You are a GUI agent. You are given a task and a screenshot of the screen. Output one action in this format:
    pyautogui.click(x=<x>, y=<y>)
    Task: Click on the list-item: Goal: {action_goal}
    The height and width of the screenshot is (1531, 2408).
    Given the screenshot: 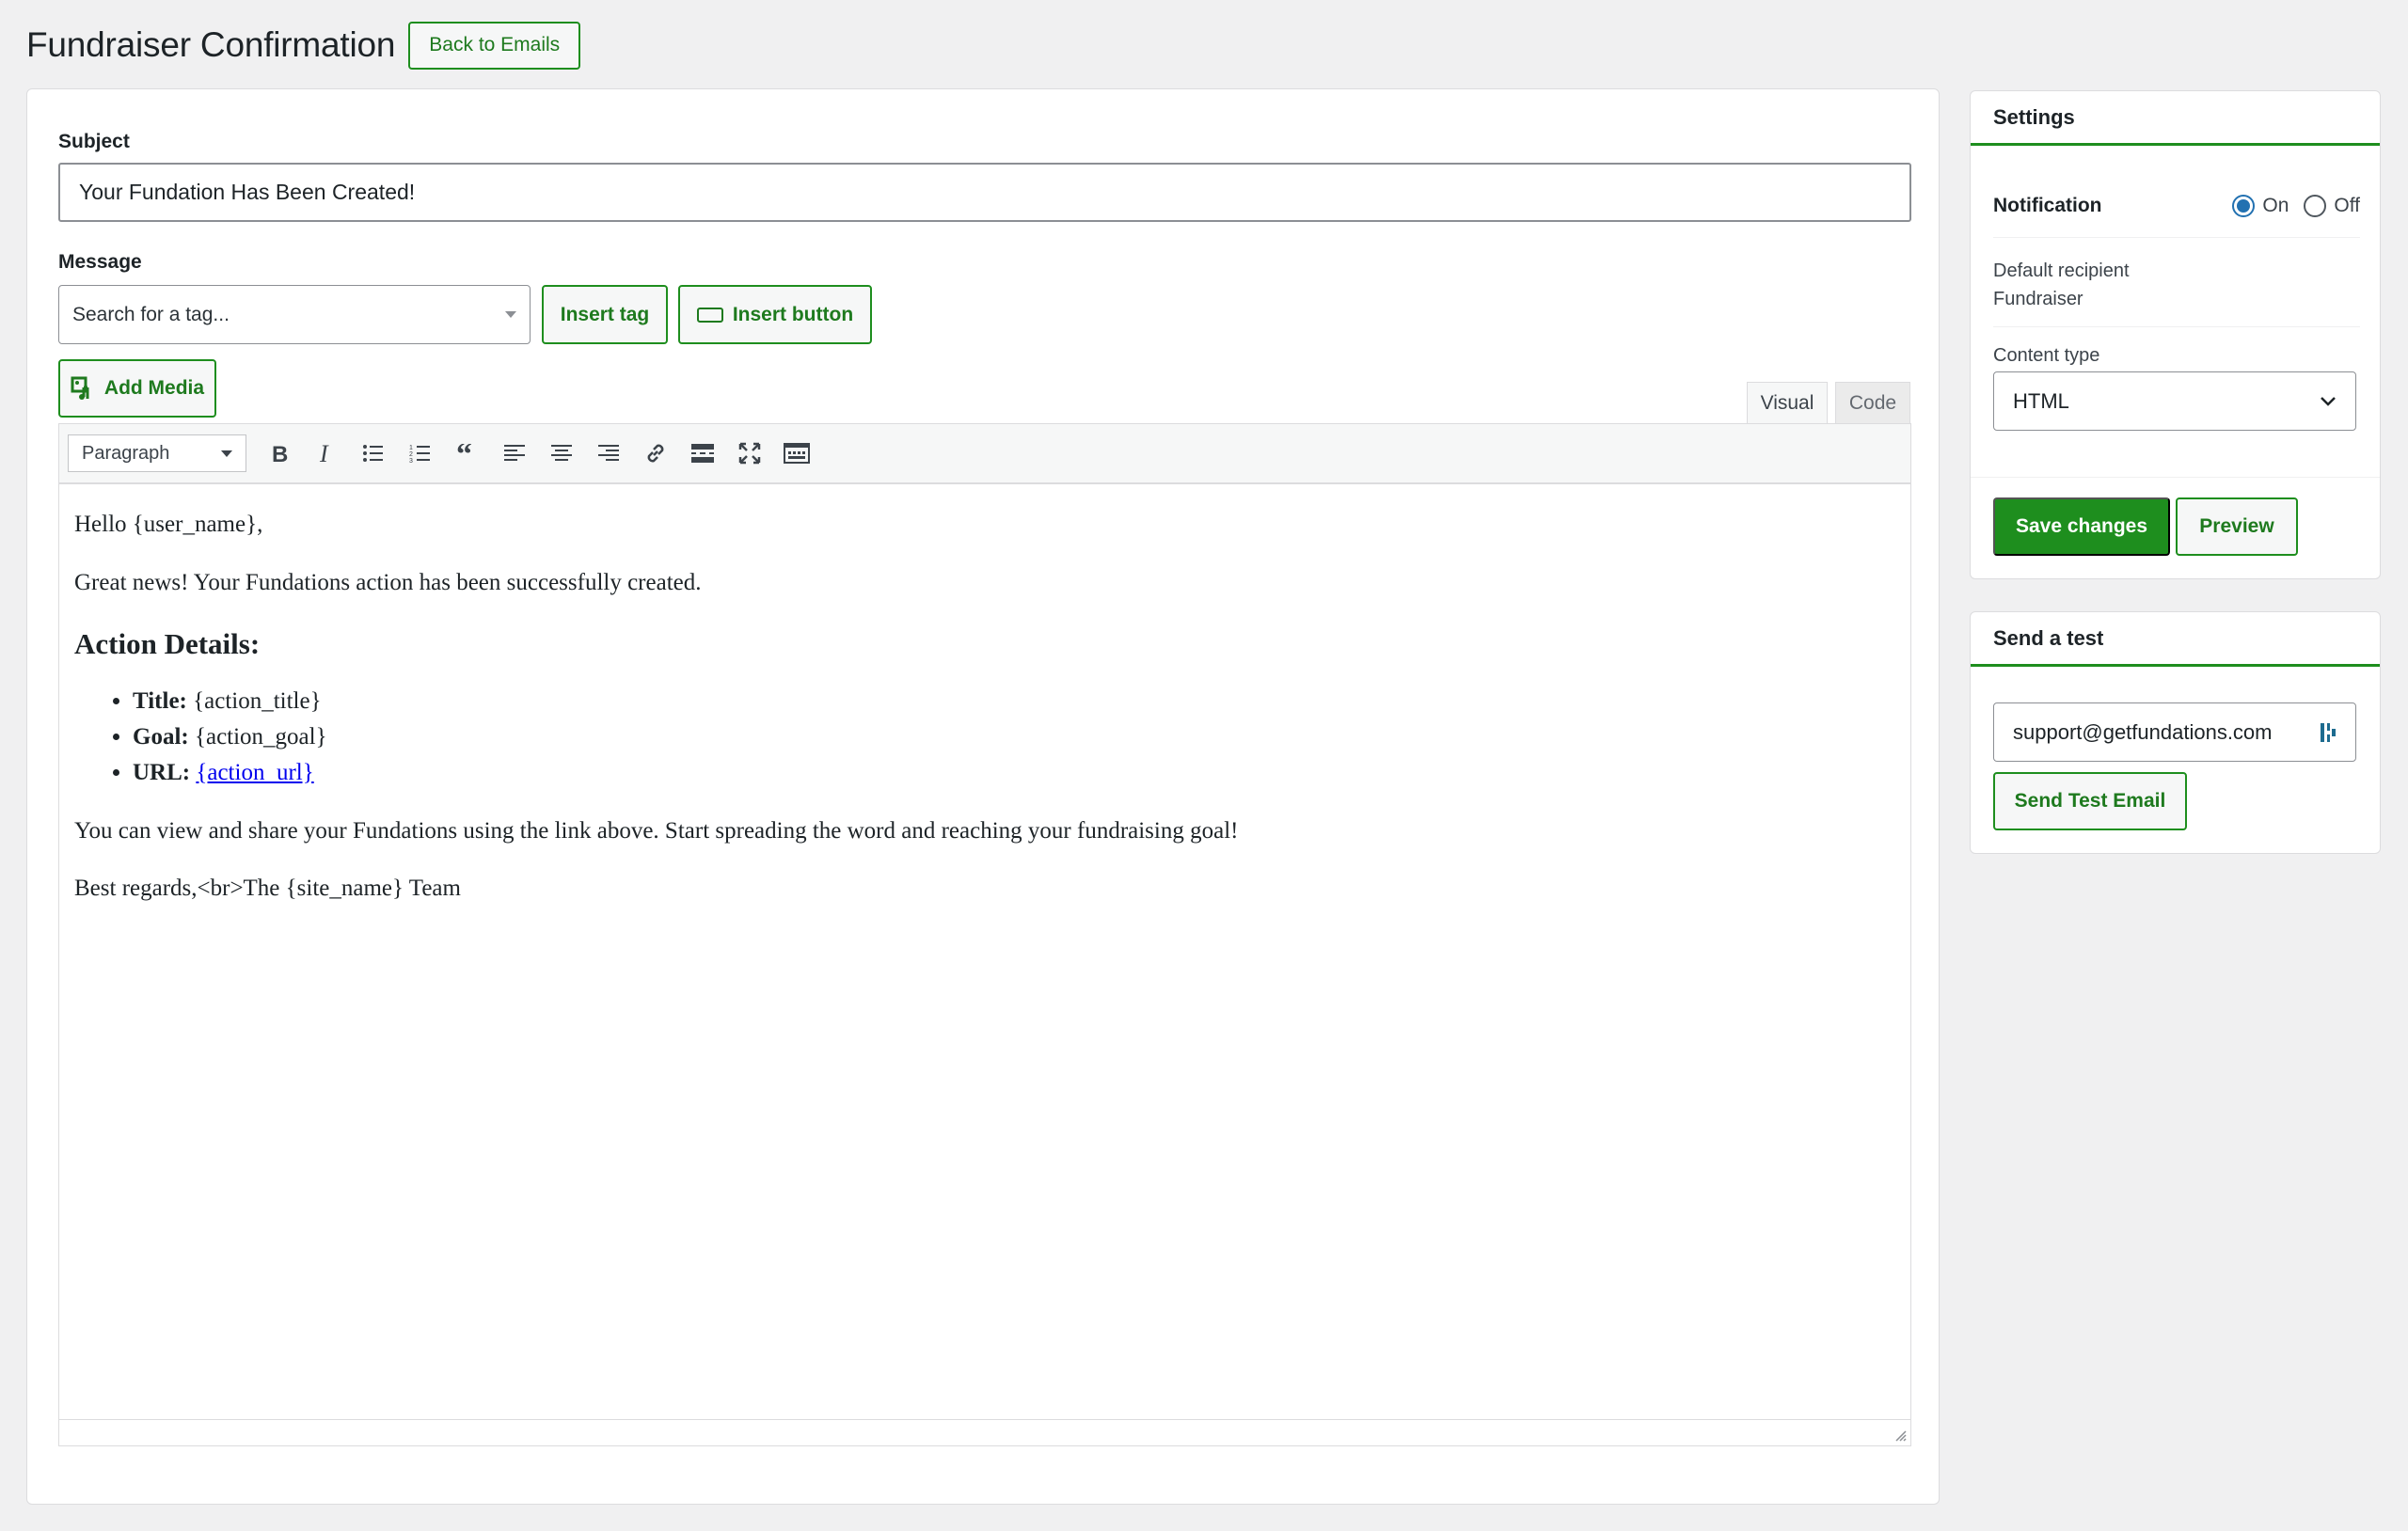 What is the action you would take?
    pyautogui.click(x=1014, y=737)
    